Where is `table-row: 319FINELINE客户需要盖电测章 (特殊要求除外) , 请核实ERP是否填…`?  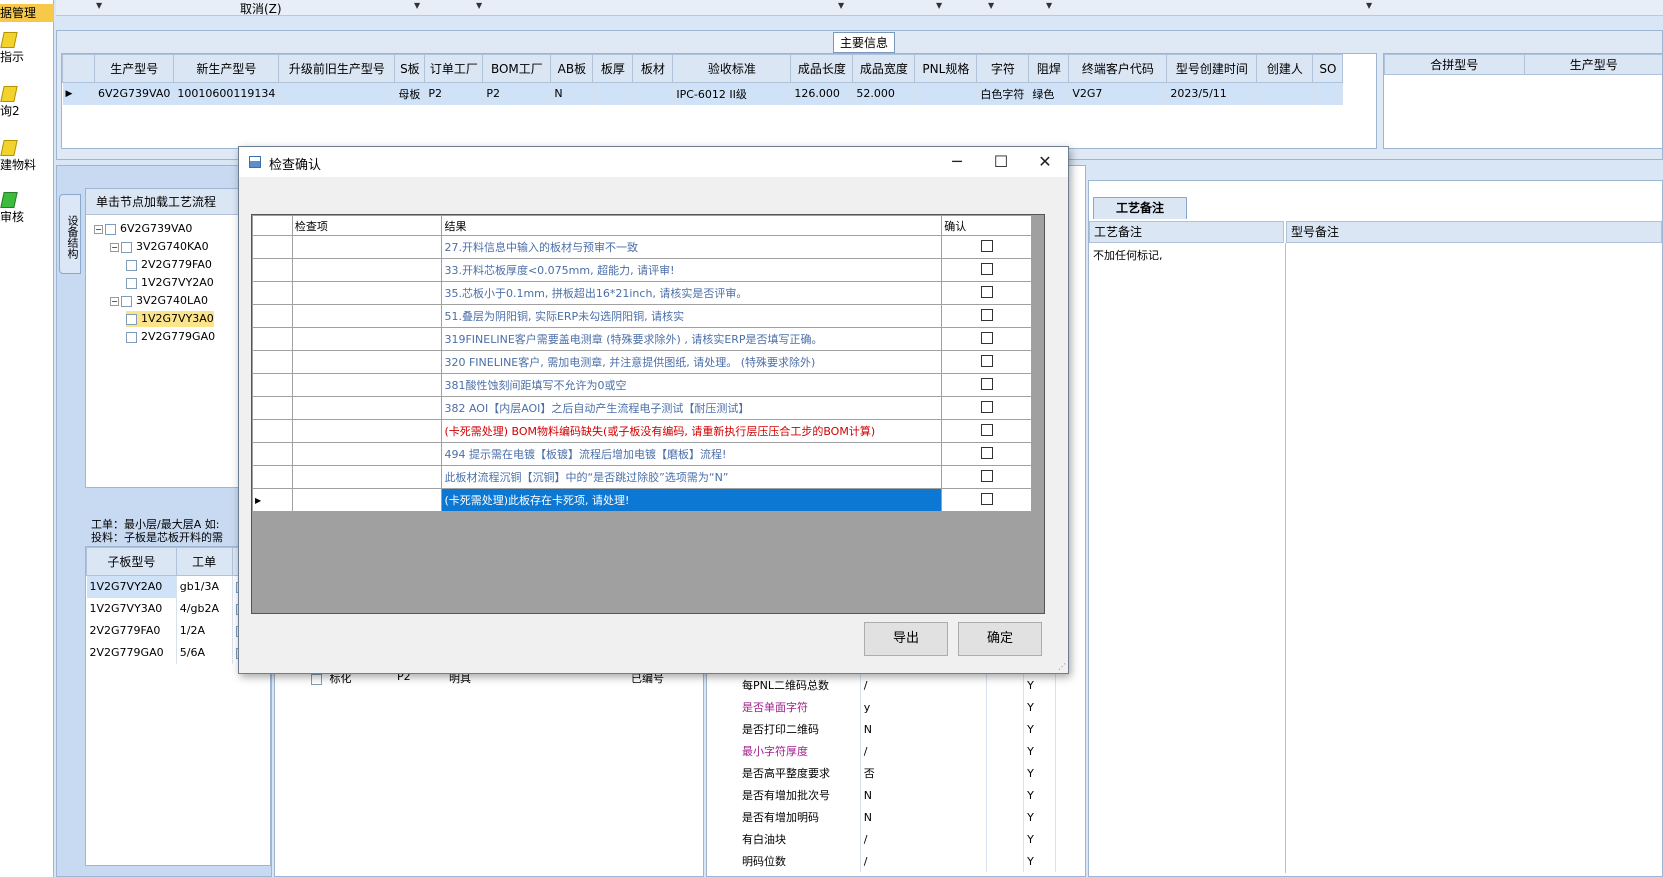 table-row: 319FINELINE客户需要盖电测章 (特殊要求除外) , 请核实ERP是否填… is located at coordinates (642, 339).